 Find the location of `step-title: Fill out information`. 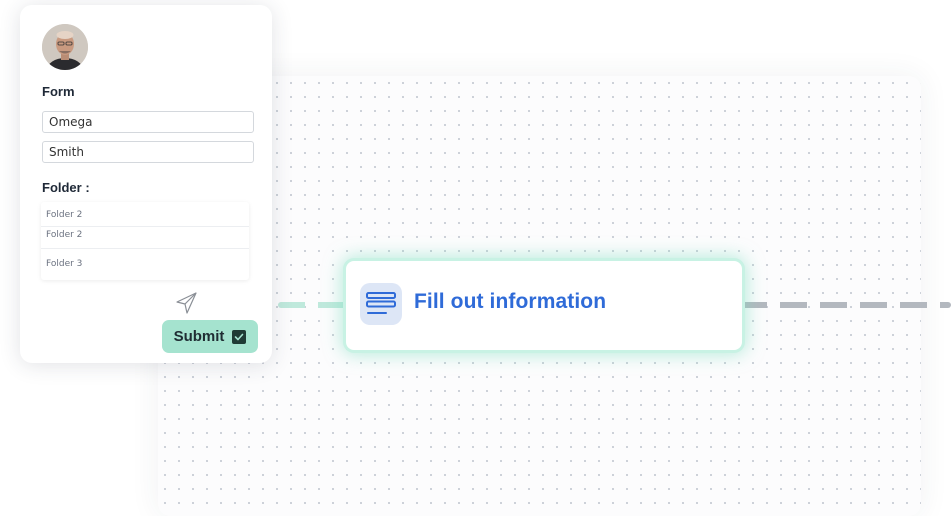

step-title: Fill out information is located at coordinates (510, 301).